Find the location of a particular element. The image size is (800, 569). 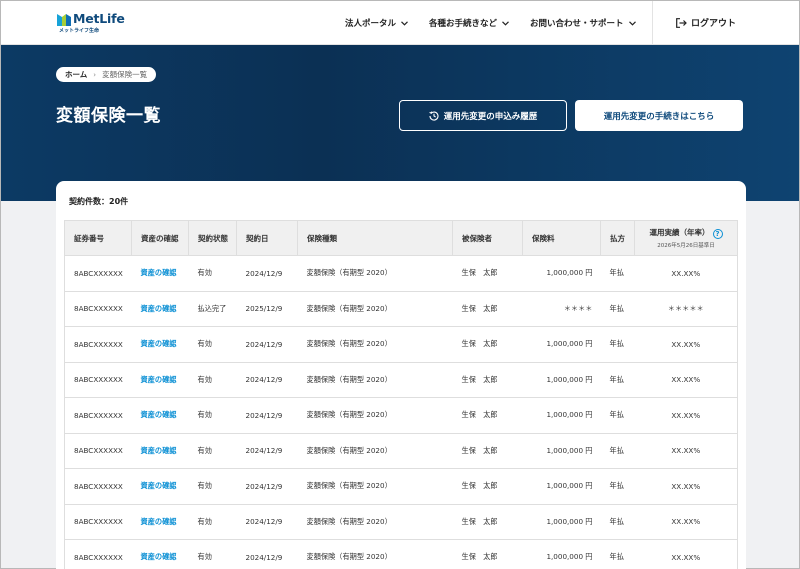

nav-corporate-portal: 法人ポータル is located at coordinates (376, 23).